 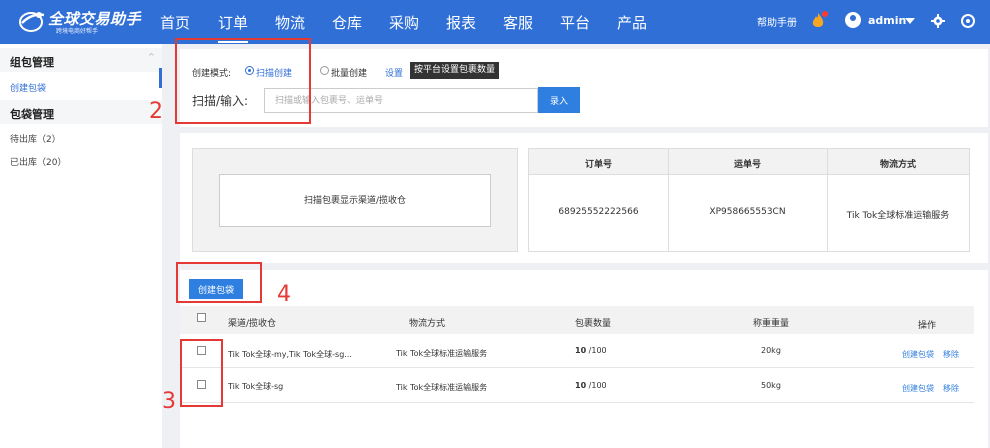 I want to click on row-channel: Tik Tok全球-sg, so click(x=256, y=386).